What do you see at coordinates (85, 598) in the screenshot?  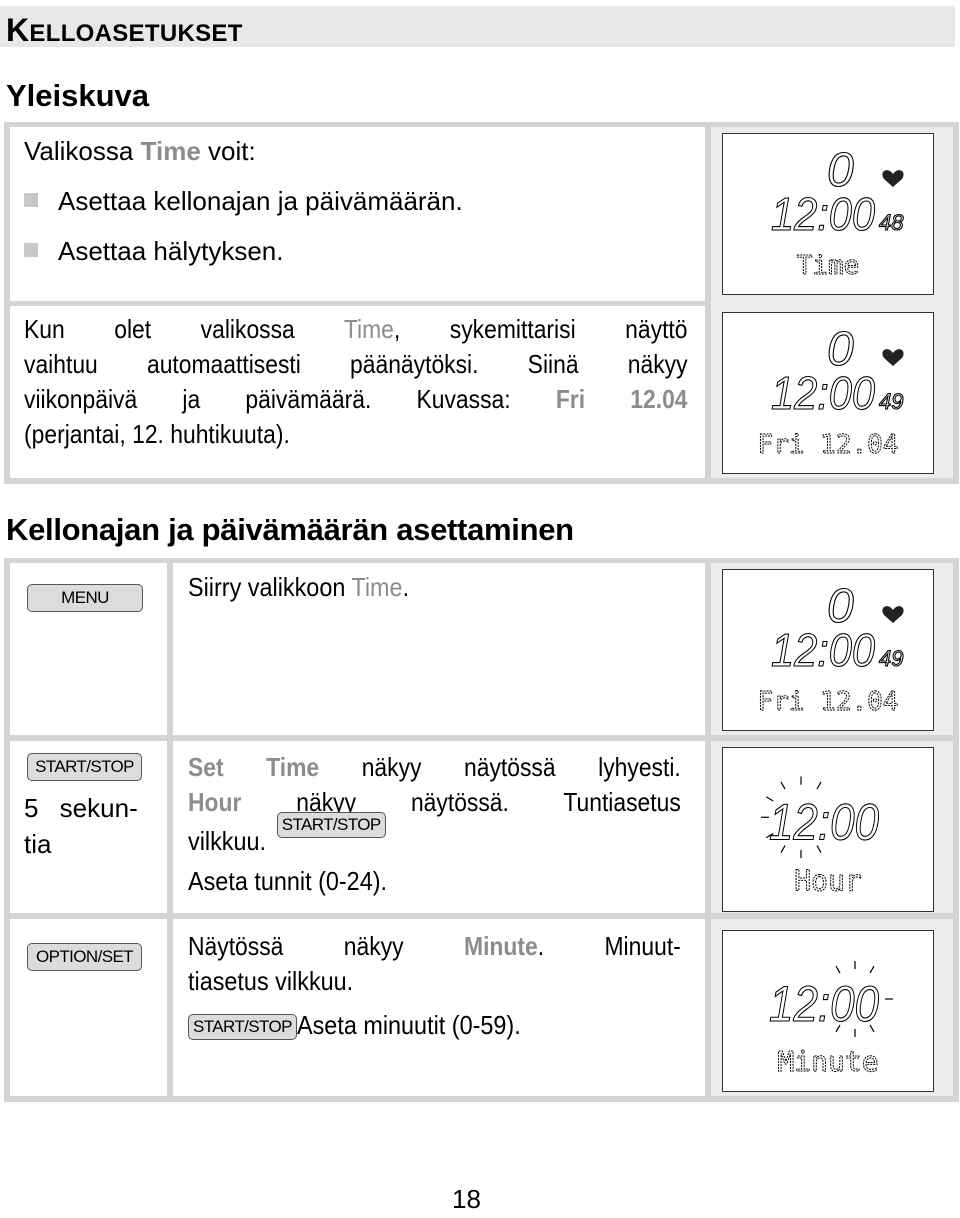 I see `menu-button: MENU` at bounding box center [85, 598].